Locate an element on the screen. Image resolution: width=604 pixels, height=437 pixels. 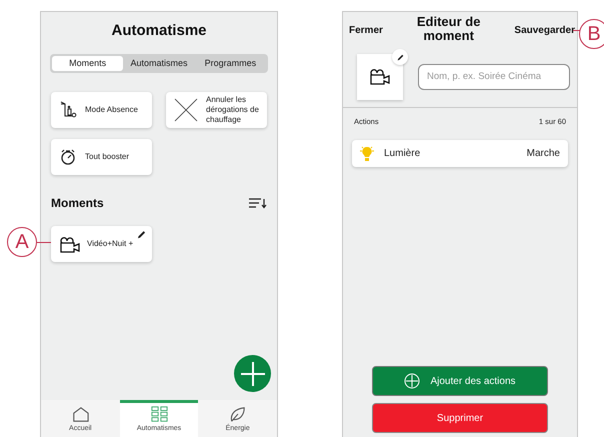
card-label: Annuler les dérogations de chauffage is located at coordinates (232, 110).